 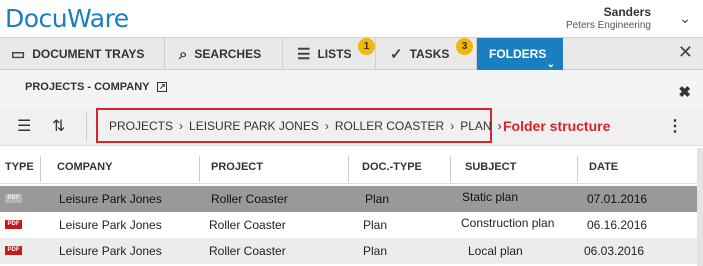 I want to click on column-header-subject: SUBJECT, so click(x=490, y=167).